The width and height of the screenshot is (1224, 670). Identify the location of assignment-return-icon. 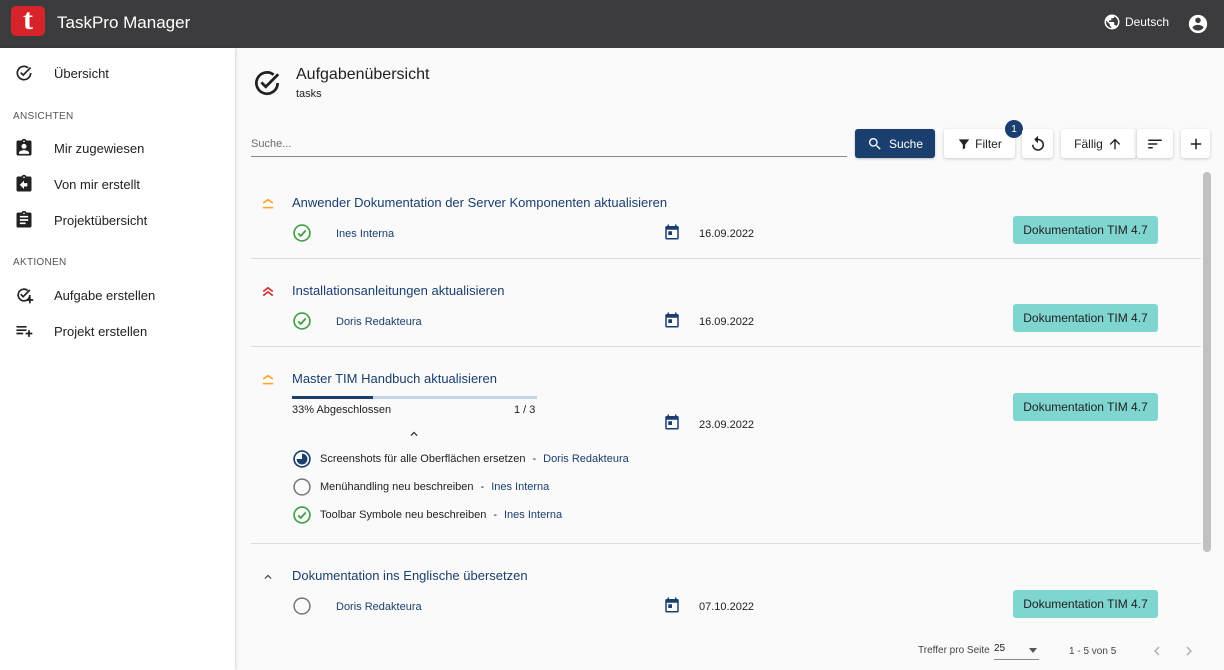
(24, 183).